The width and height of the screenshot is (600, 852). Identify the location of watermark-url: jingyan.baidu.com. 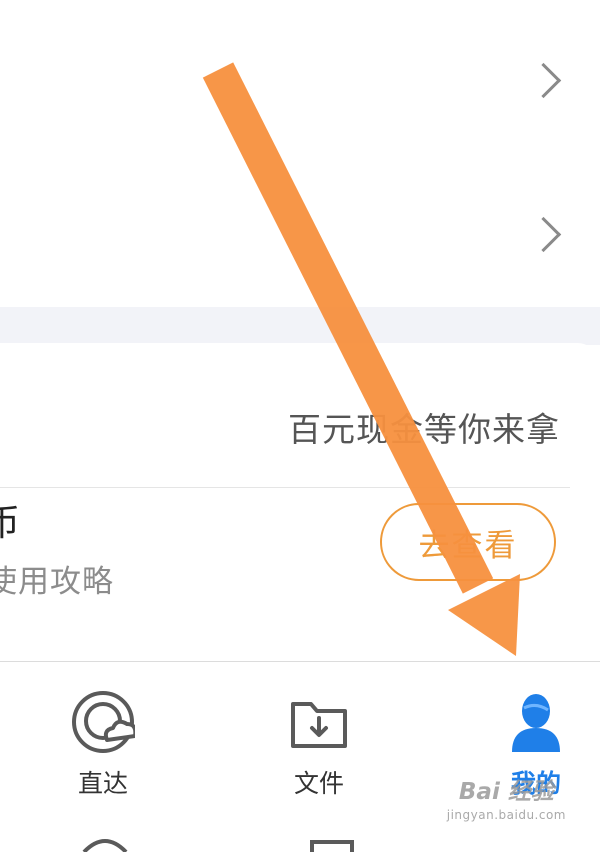
(506, 815).